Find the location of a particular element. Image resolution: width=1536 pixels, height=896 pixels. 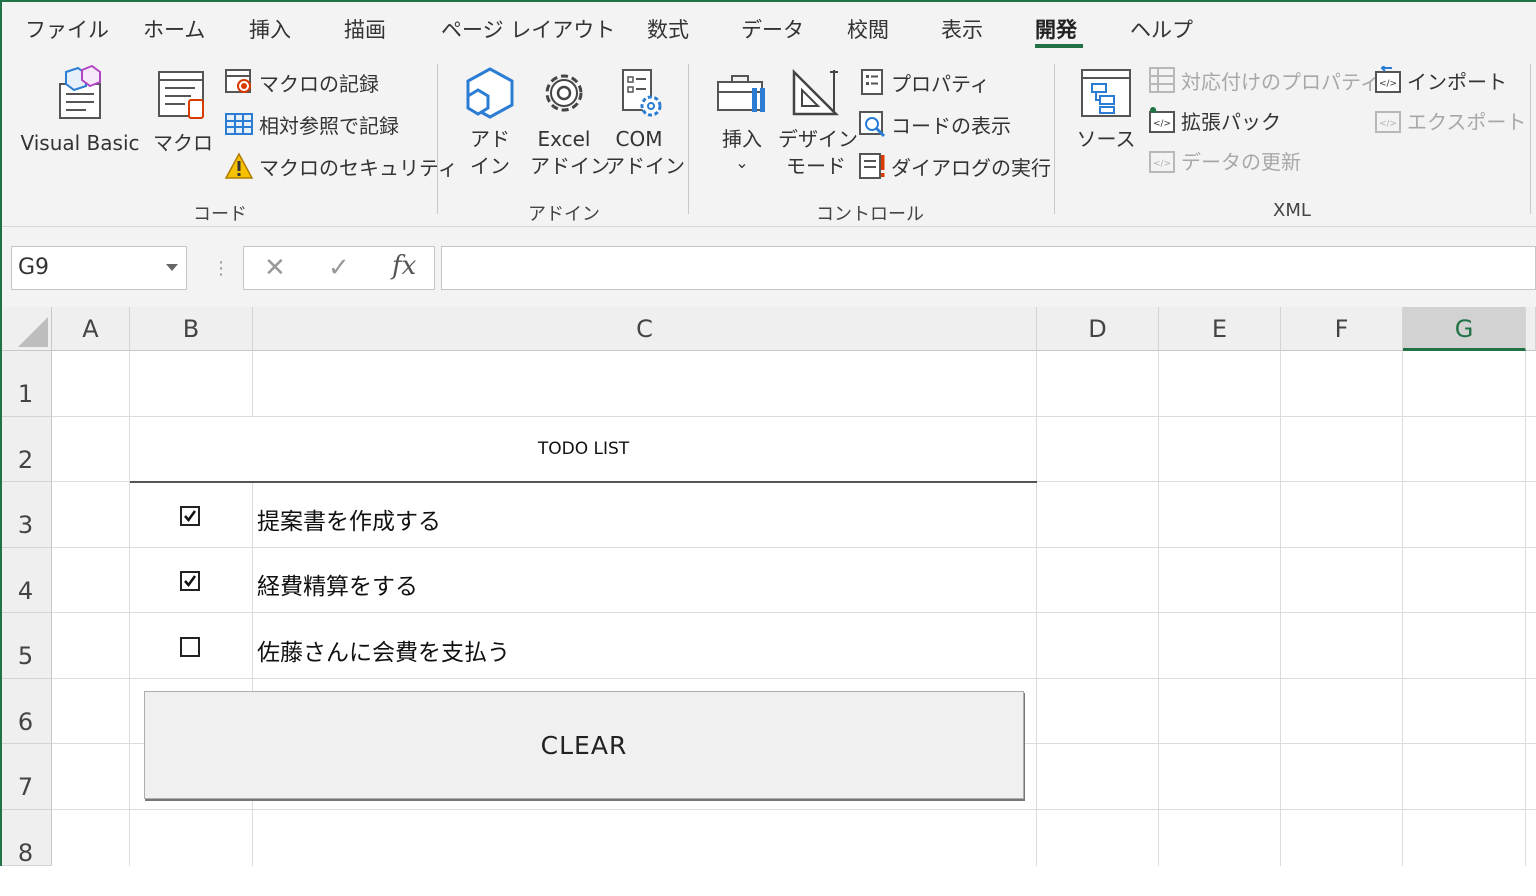

column-header-next is located at coordinates (1531, 329).